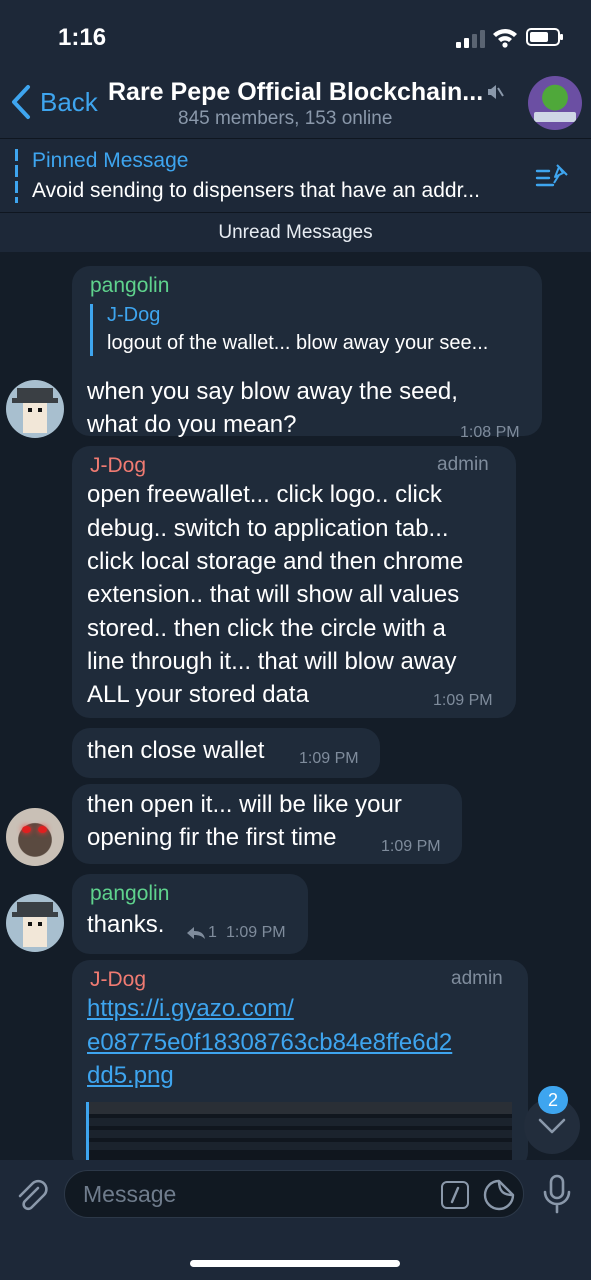  What do you see at coordinates (32, 1196) in the screenshot?
I see `attachment-icon` at bounding box center [32, 1196].